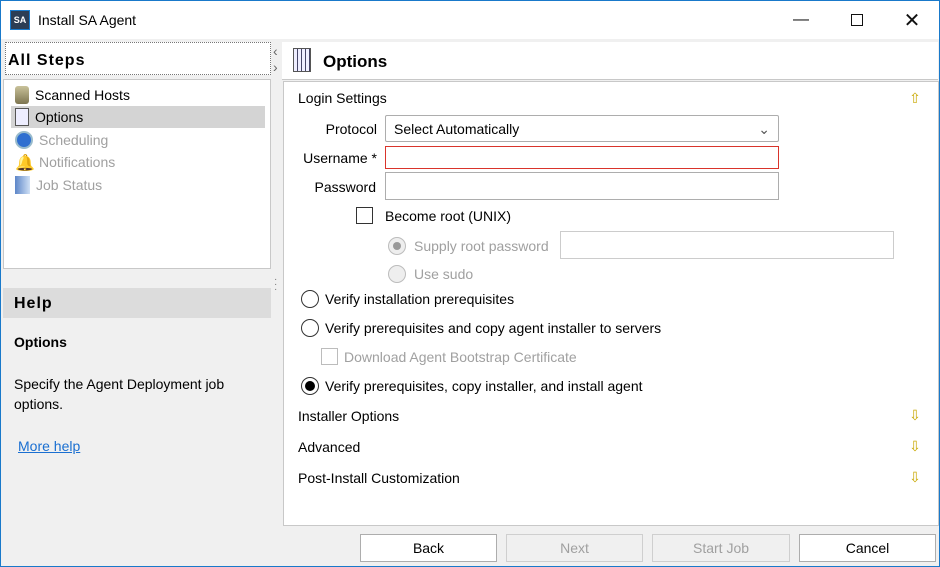 Image resolution: width=940 pixels, height=567 pixels. Describe the element at coordinates (310, 386) in the screenshot. I see `verify-install-radio` at that location.